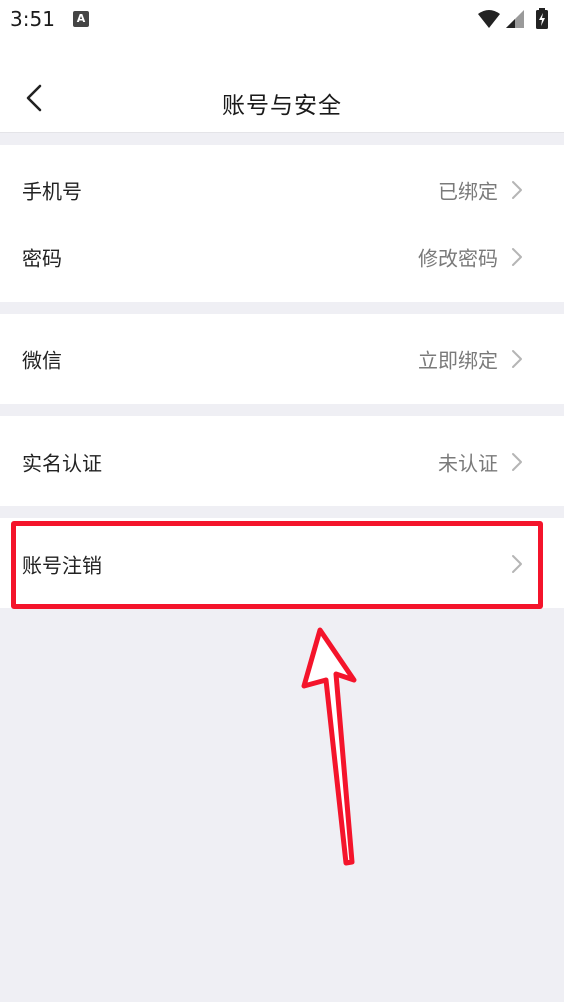 The width and height of the screenshot is (564, 1002). Describe the element at coordinates (468, 463) in the screenshot. I see `row-real-name-value: 未认证` at that location.